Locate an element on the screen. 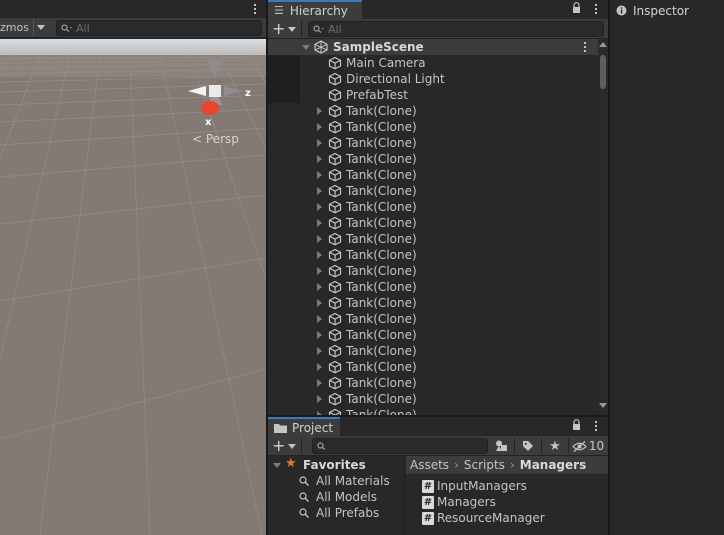  hierarchy-list-icon: ☰ is located at coordinates (279, 10).